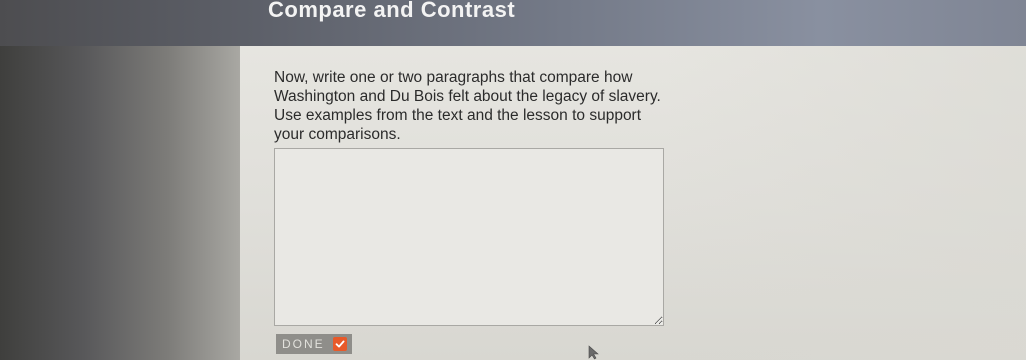 The height and width of the screenshot is (360, 1026). I want to click on header-bar: Compare and Contrast, so click(513, 23).